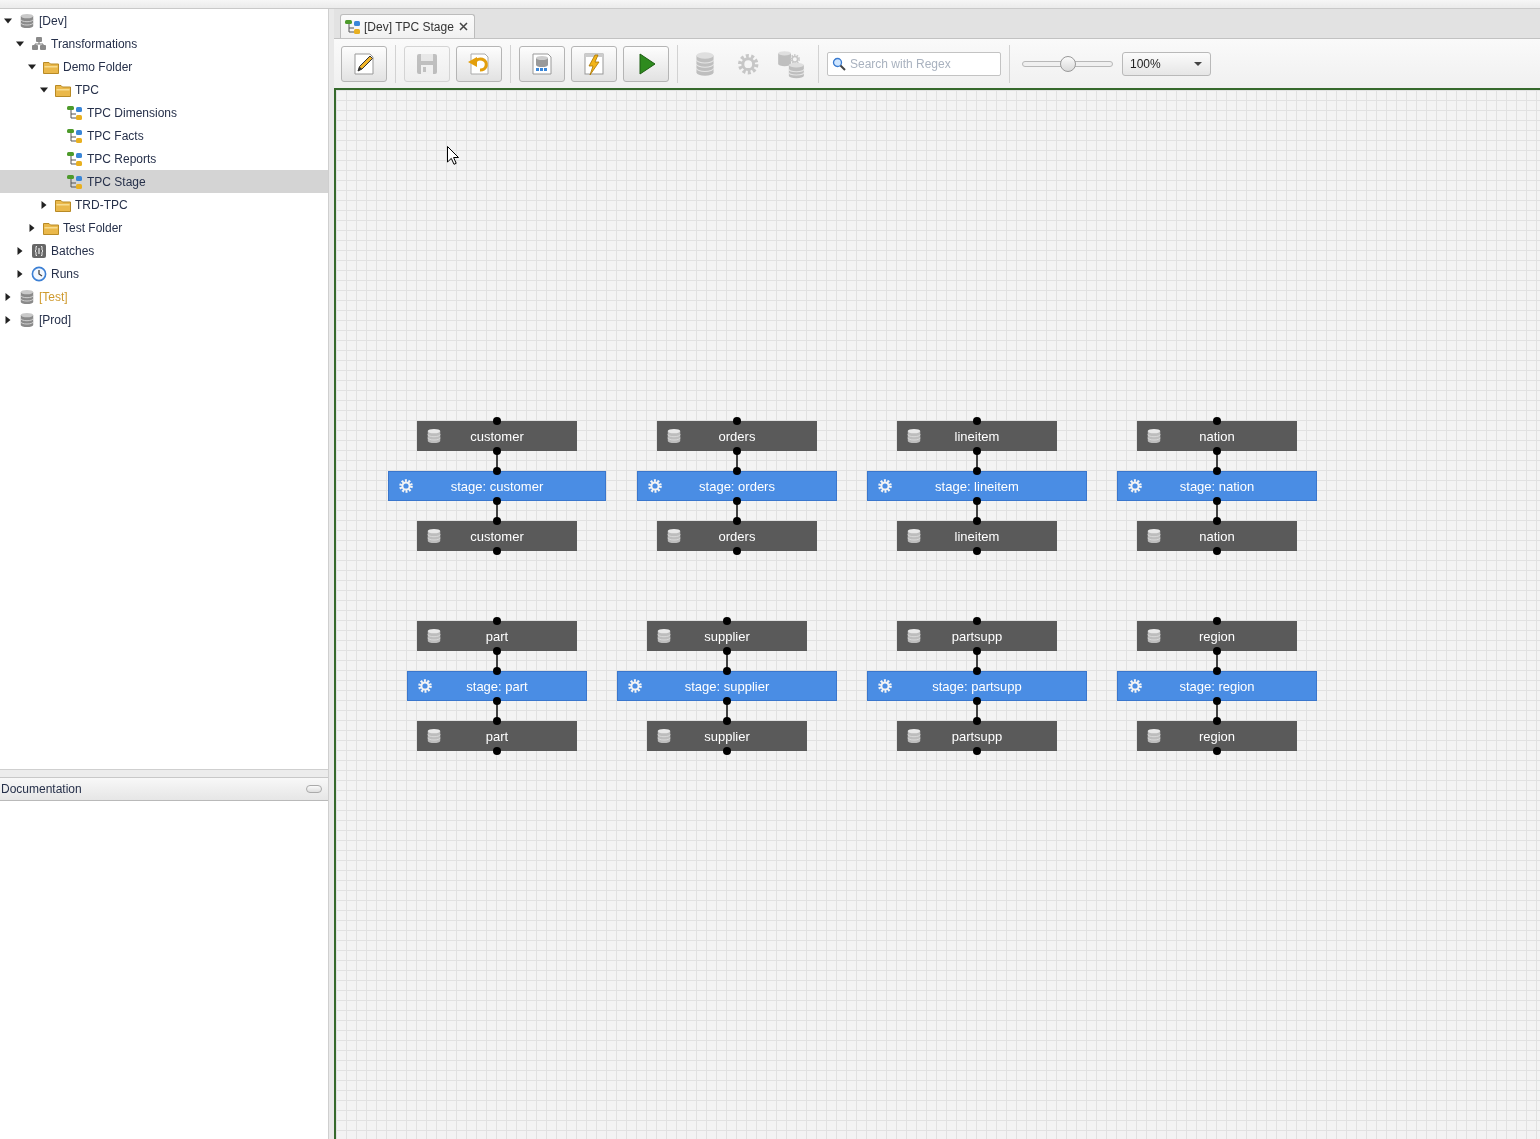  I want to click on tree-item: TPC Dimensions, so click(164, 112).